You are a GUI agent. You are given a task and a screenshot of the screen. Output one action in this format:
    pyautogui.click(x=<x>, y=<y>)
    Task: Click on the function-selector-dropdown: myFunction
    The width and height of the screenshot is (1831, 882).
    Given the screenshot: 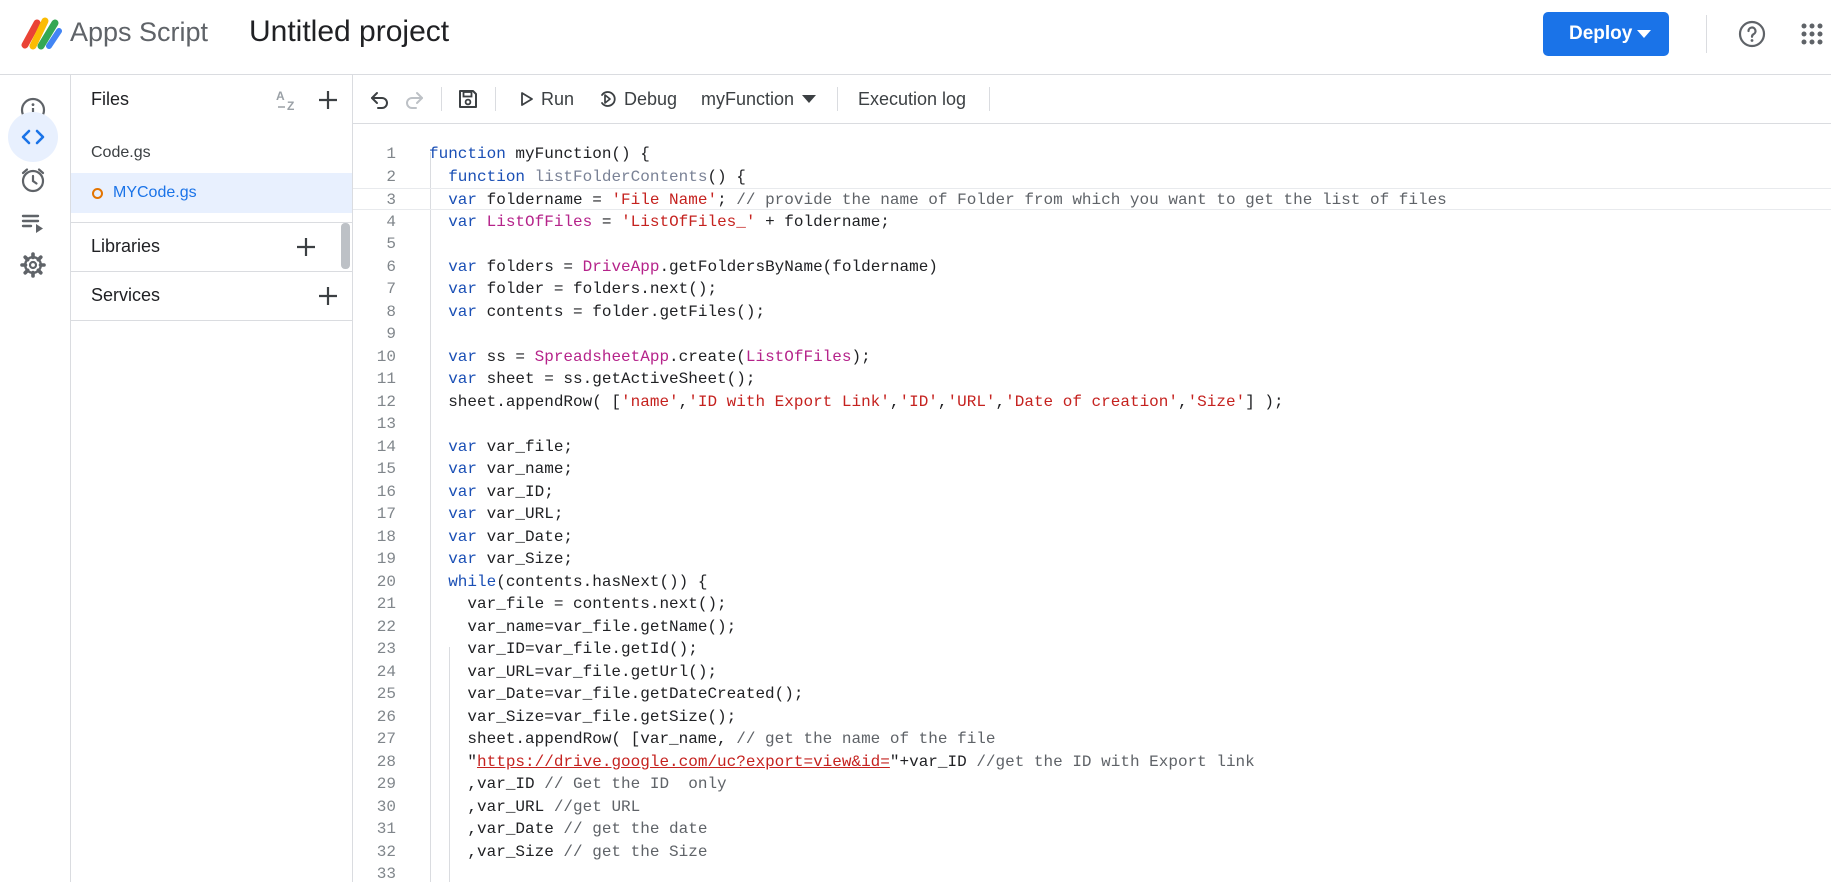 What is the action you would take?
    pyautogui.click(x=759, y=99)
    